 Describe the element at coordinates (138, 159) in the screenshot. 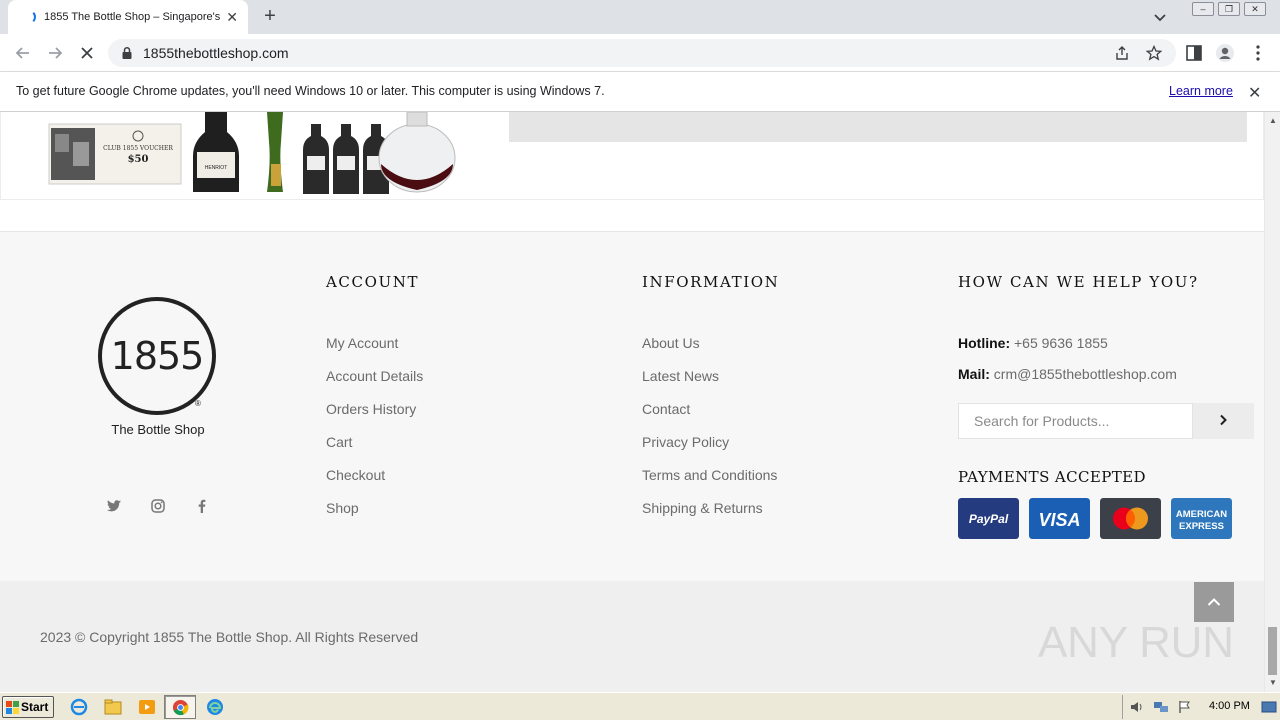

I see `voucher-line2: $50` at that location.